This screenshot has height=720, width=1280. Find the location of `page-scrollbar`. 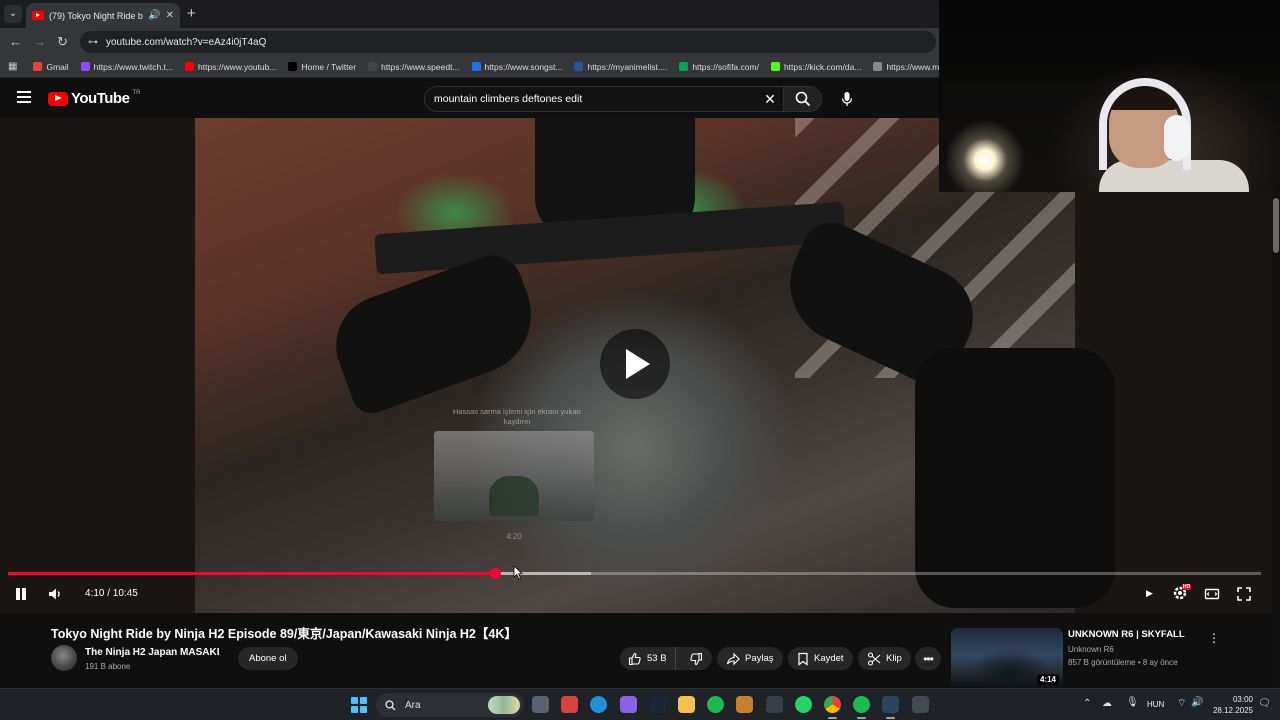

page-scrollbar is located at coordinates (1276, 440).